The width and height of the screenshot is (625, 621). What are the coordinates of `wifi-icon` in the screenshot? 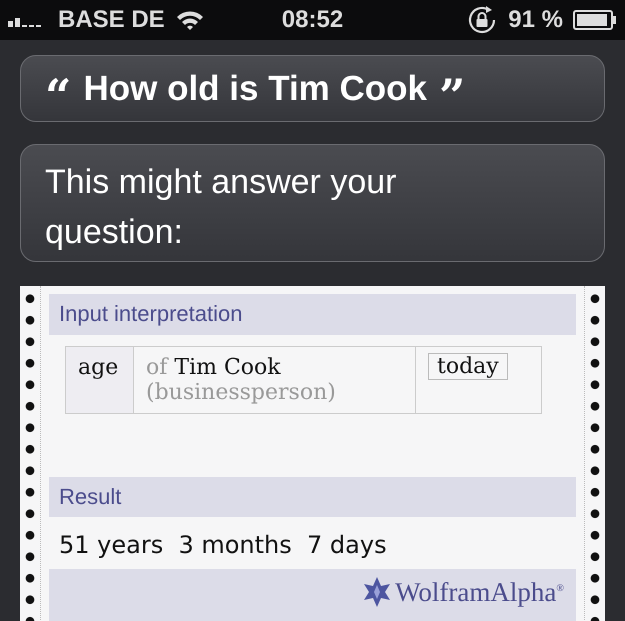 It's located at (189, 20).